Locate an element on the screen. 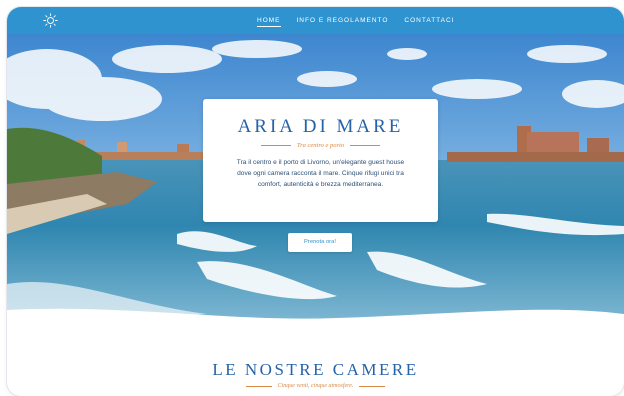  nav-info-regolamento: INFO E REGOLAMENTO is located at coordinates (343, 20).